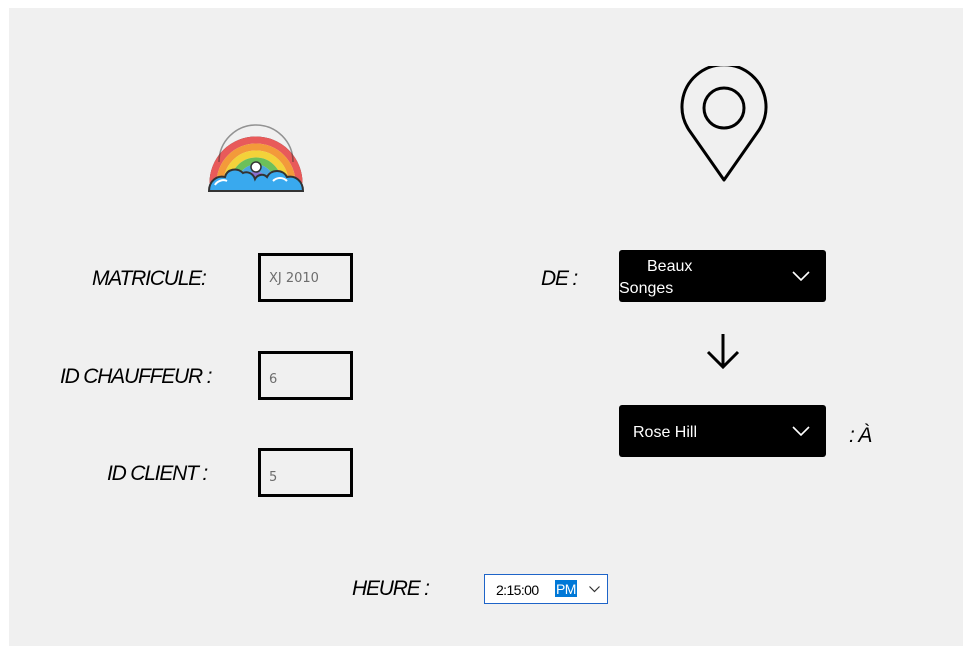  Describe the element at coordinates (307, 379) in the screenshot. I see `id-chauffeur-input` at that location.